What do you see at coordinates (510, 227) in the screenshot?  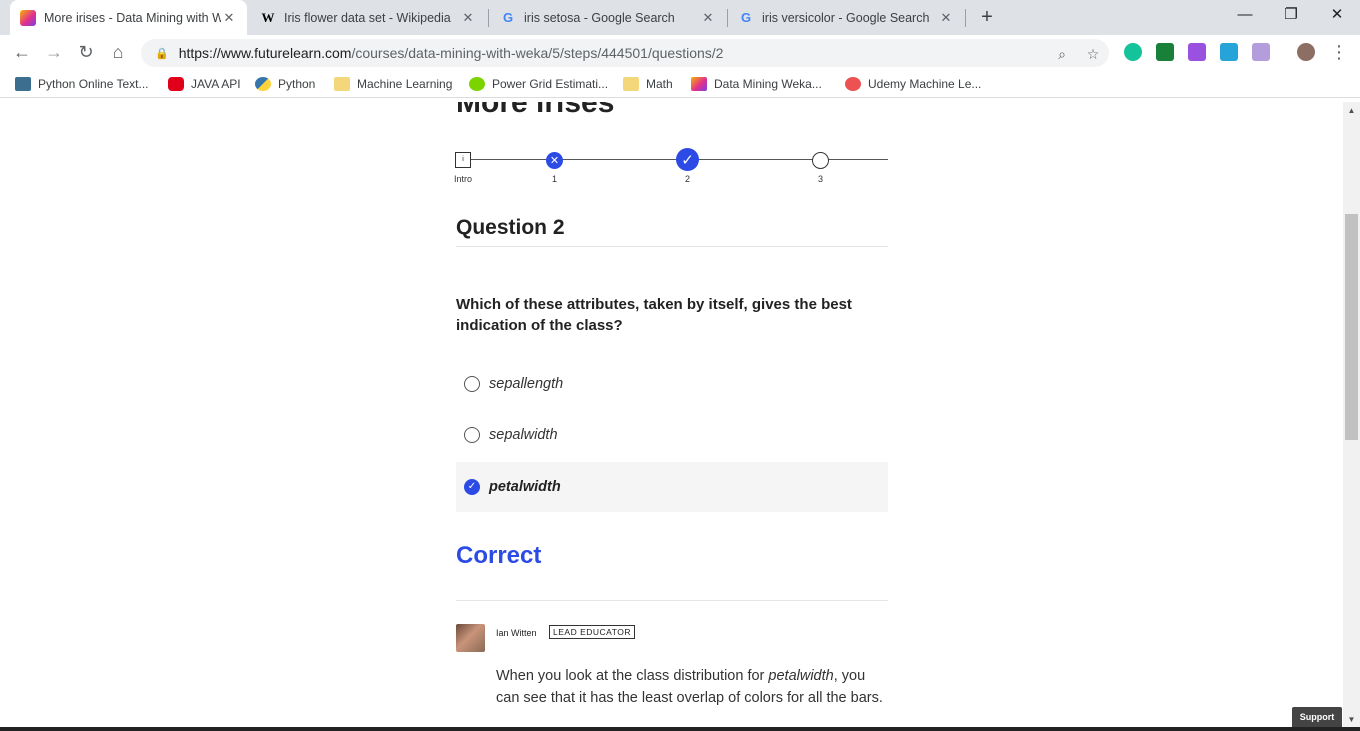 I see `question-heading: Question 2` at bounding box center [510, 227].